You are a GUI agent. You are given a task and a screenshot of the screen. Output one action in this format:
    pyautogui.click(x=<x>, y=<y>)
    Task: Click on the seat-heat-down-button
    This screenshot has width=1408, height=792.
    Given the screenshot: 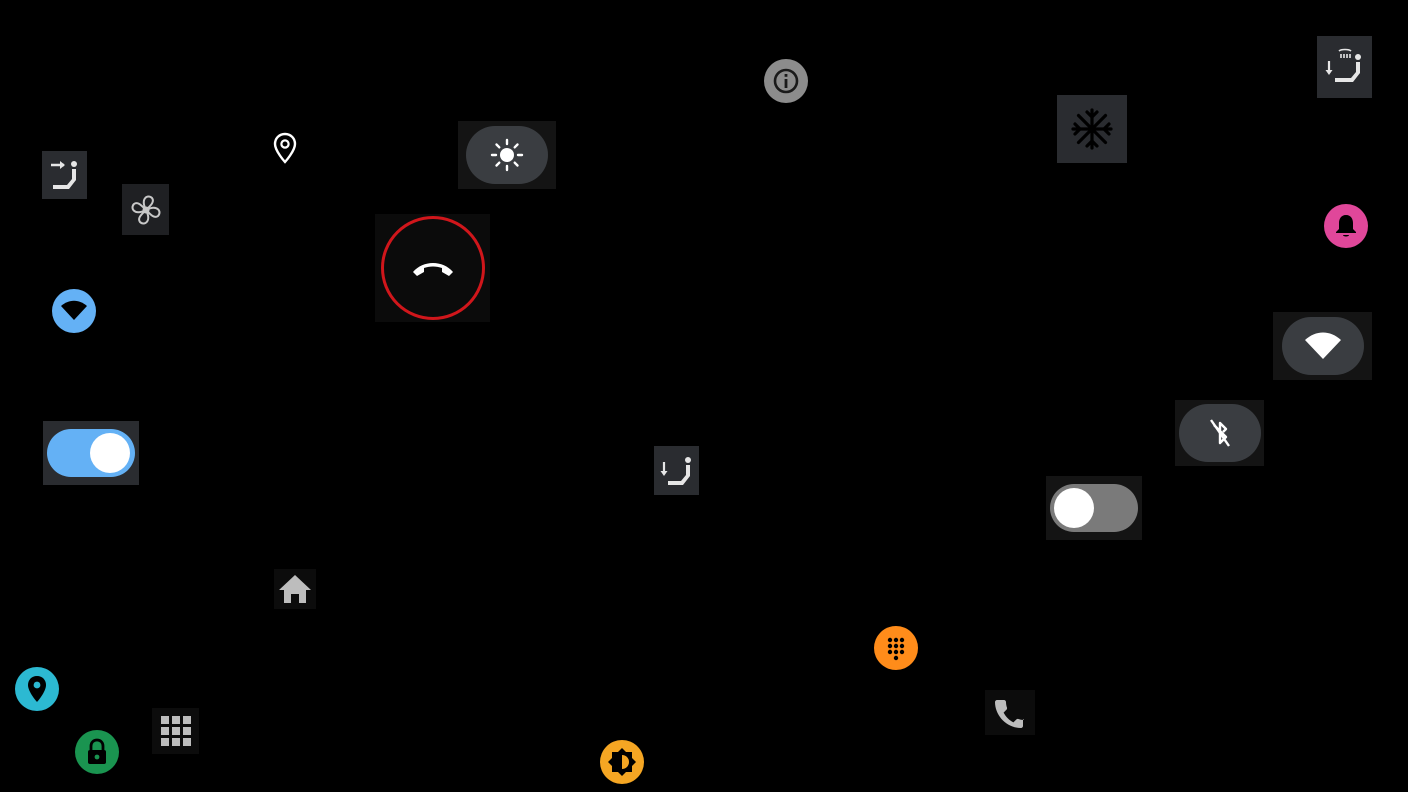 What is the action you would take?
    pyautogui.click(x=1344, y=67)
    